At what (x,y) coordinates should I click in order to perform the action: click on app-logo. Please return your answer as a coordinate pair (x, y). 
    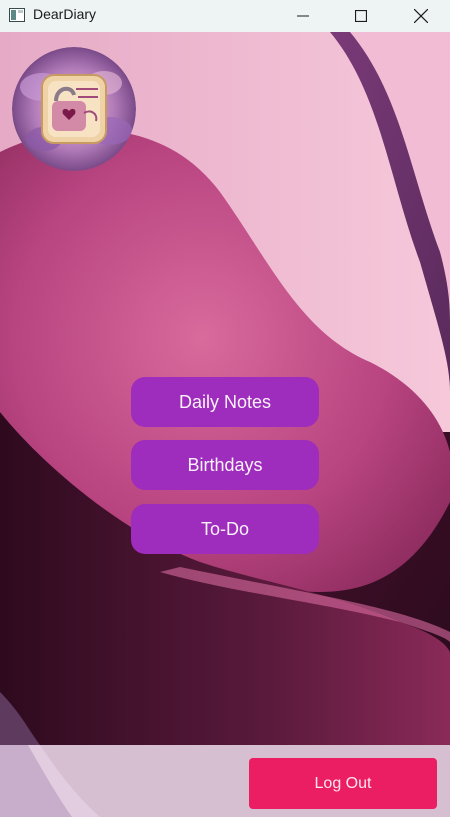
    Looking at the image, I should click on (74, 109).